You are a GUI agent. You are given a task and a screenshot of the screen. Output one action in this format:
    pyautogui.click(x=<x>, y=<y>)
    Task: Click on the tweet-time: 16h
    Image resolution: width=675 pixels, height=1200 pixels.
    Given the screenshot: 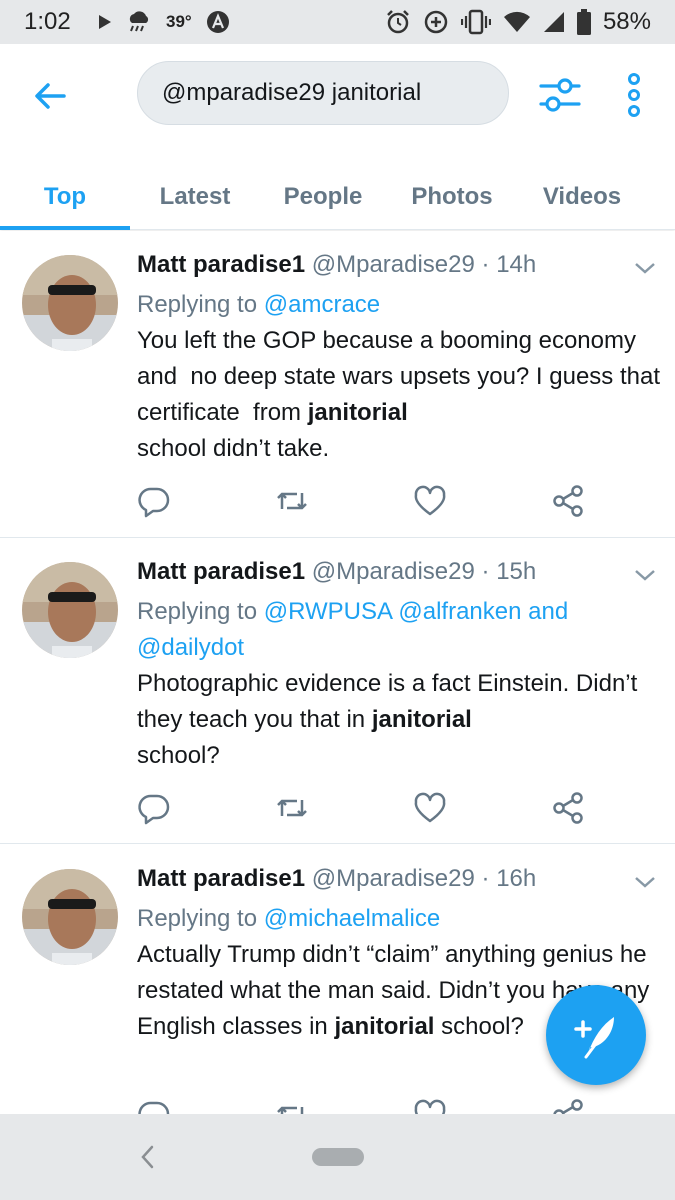 What is the action you would take?
    pyautogui.click(x=516, y=878)
    